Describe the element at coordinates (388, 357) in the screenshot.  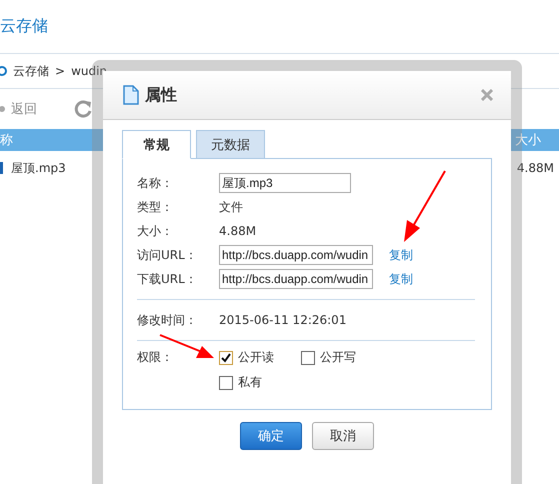
I see `permission-option: 公开写` at that location.